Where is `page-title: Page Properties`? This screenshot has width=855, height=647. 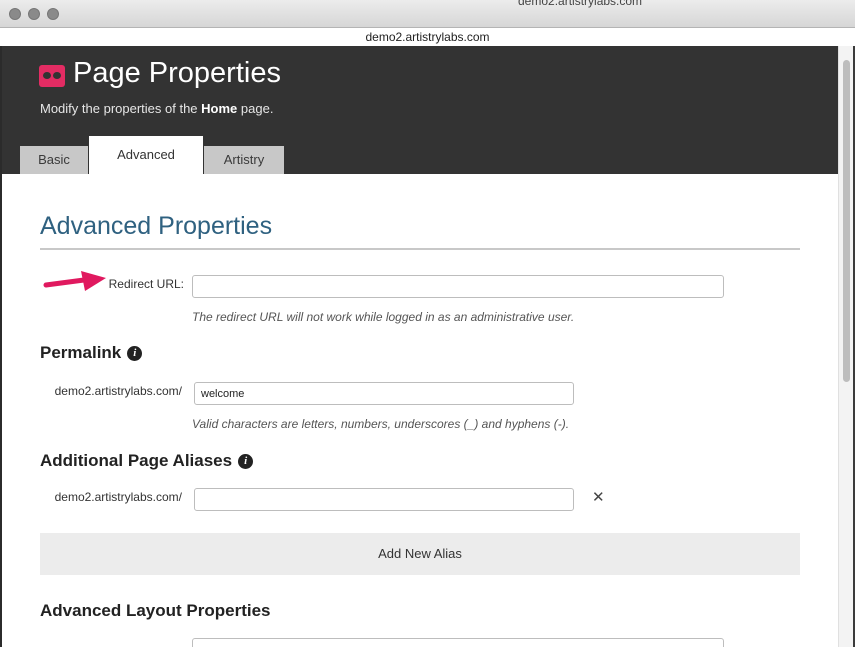 page-title: Page Properties is located at coordinates (177, 73).